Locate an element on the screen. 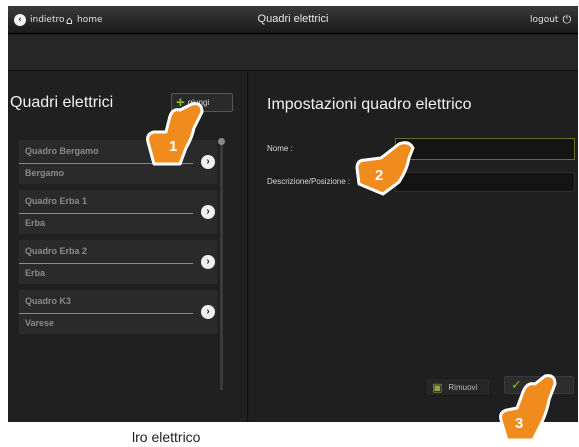  board-location: Varese is located at coordinates (40, 323).